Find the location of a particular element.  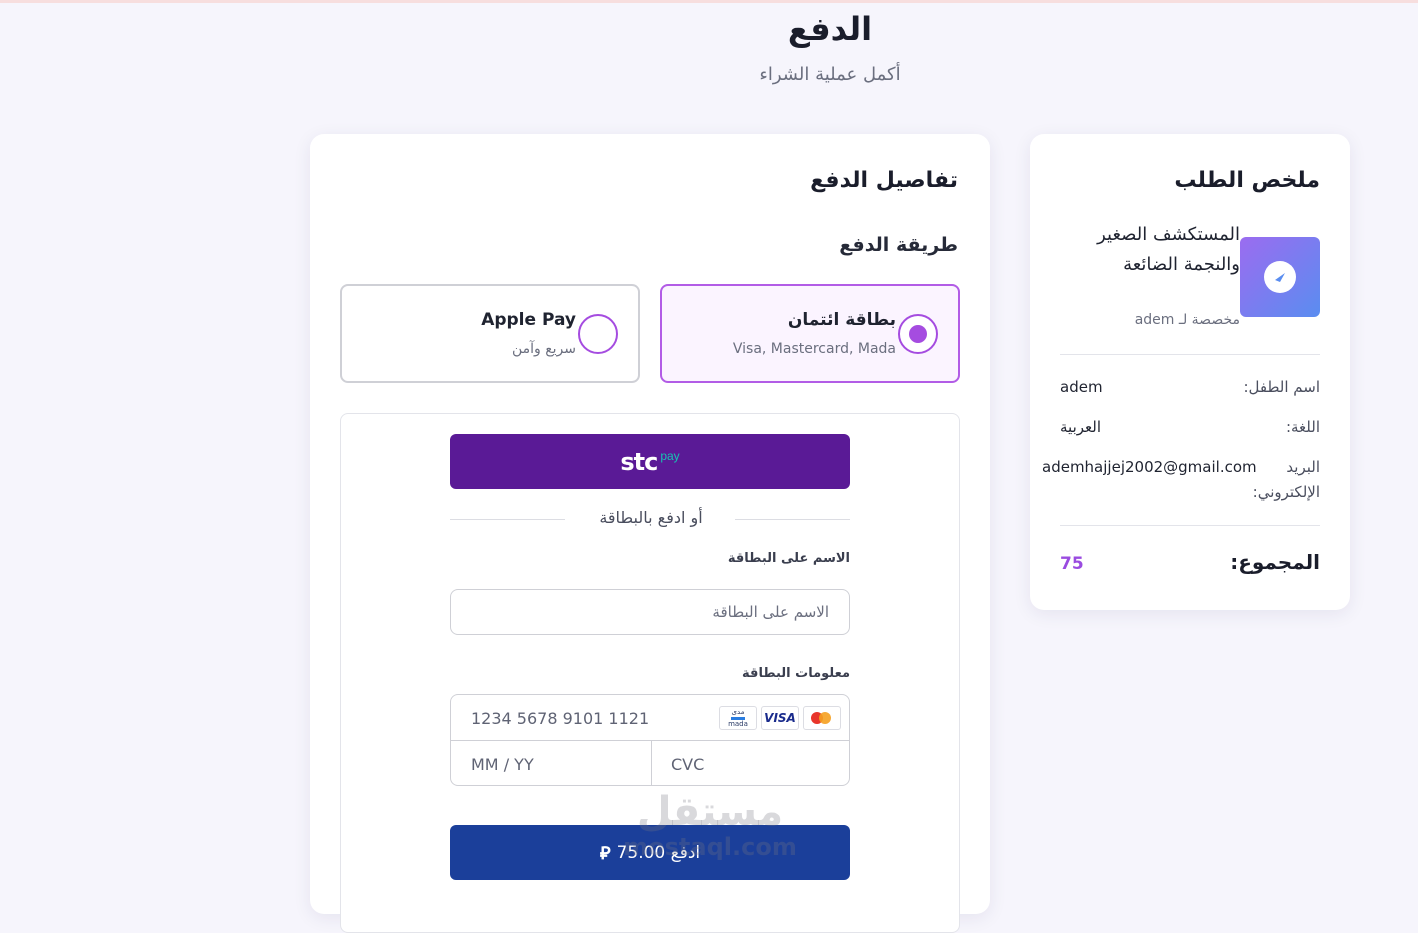

mada-icon: مدى mada is located at coordinates (738, 718).